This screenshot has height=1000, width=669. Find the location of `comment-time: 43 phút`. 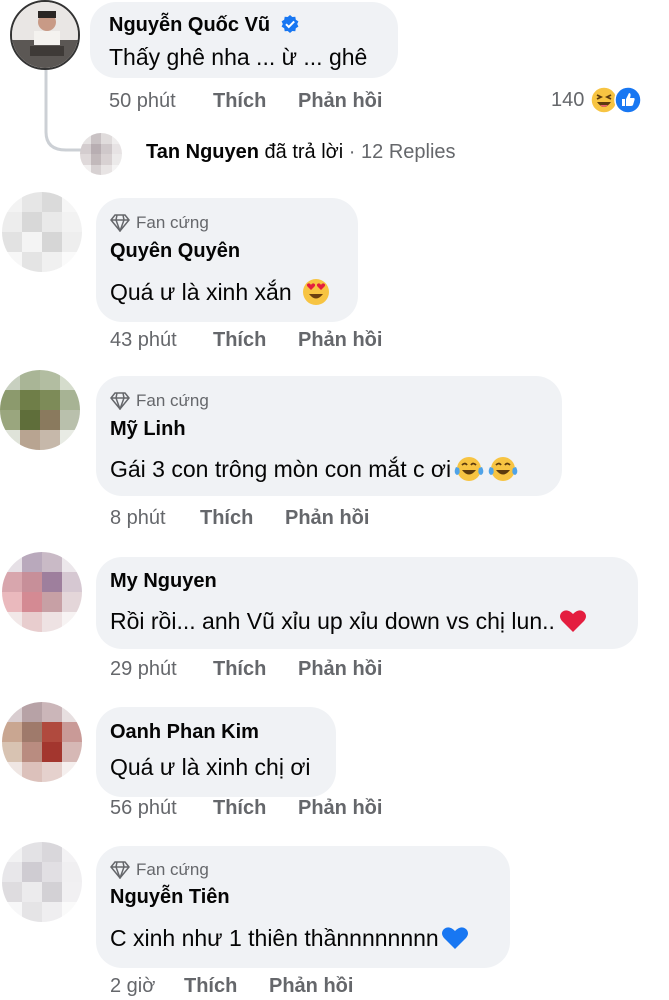

comment-time: 43 phút is located at coordinates (143, 340).